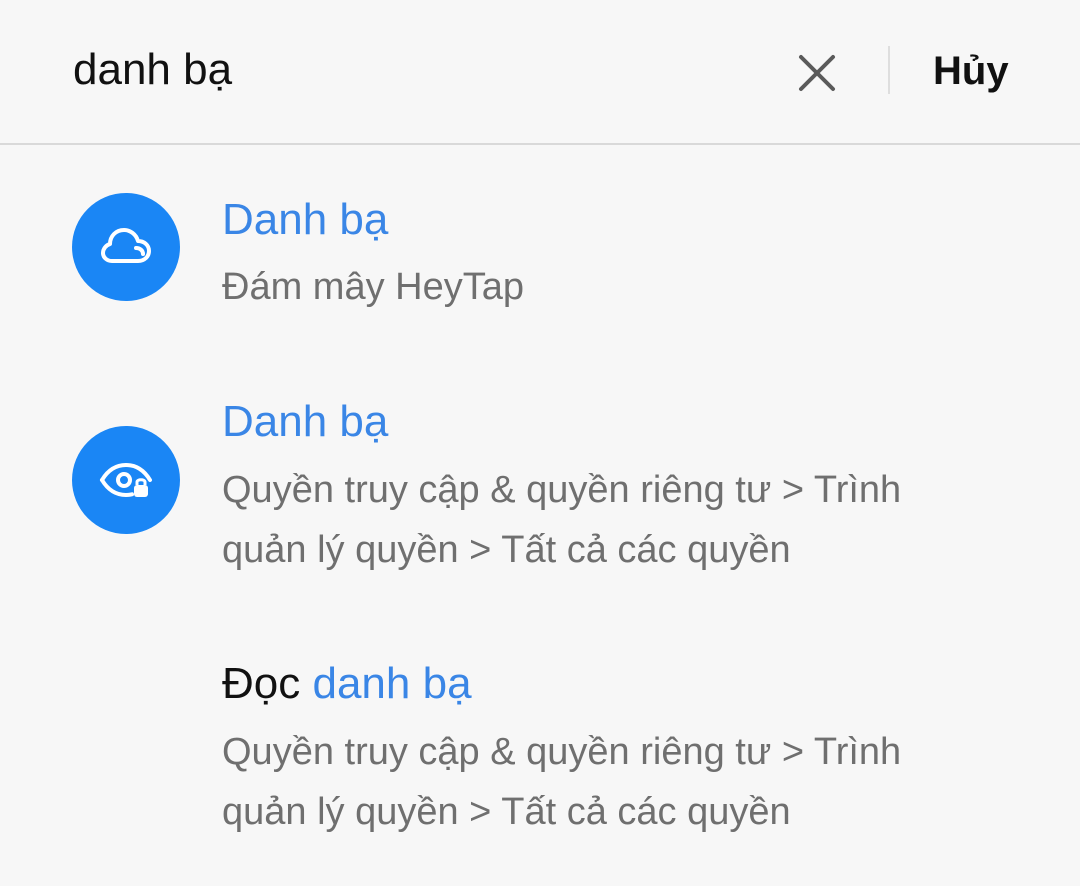 Image resolution: width=1080 pixels, height=886 pixels. I want to click on result-title-prefix: Đọc, so click(267, 683).